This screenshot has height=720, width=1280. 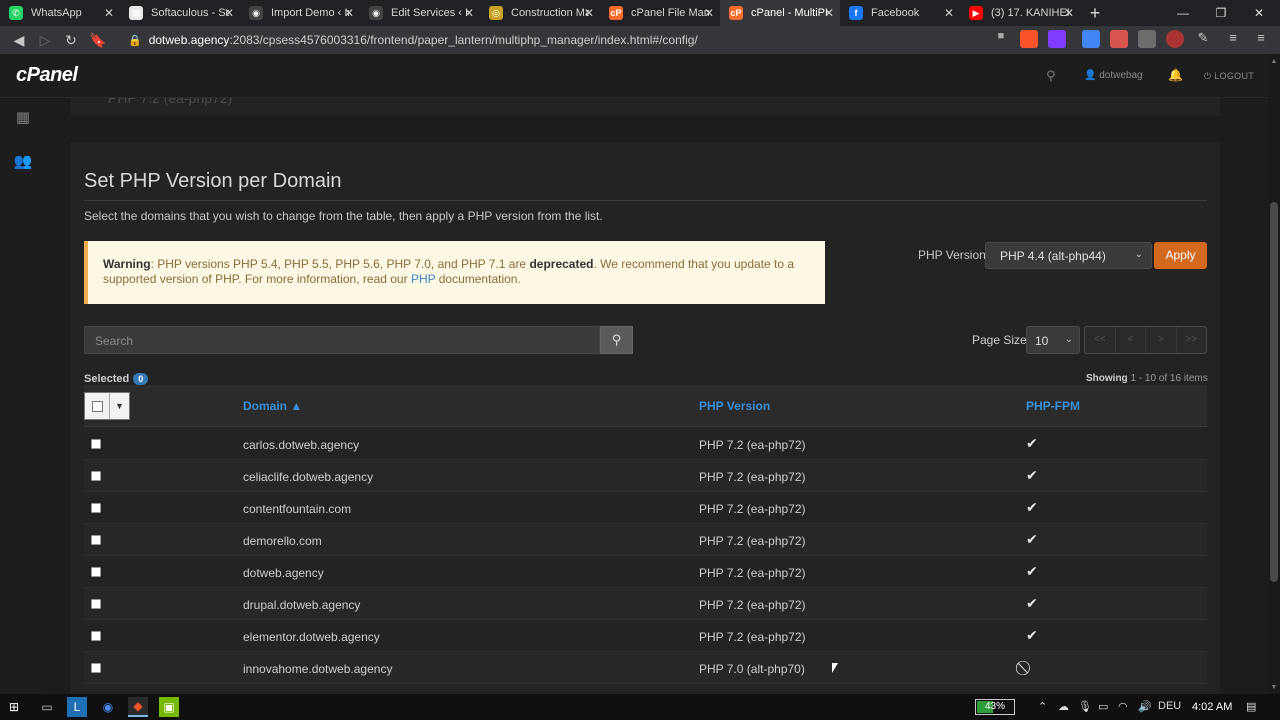 What do you see at coordinates (1274, 687) in the screenshot?
I see `scroll-down-icon: ▼` at bounding box center [1274, 687].